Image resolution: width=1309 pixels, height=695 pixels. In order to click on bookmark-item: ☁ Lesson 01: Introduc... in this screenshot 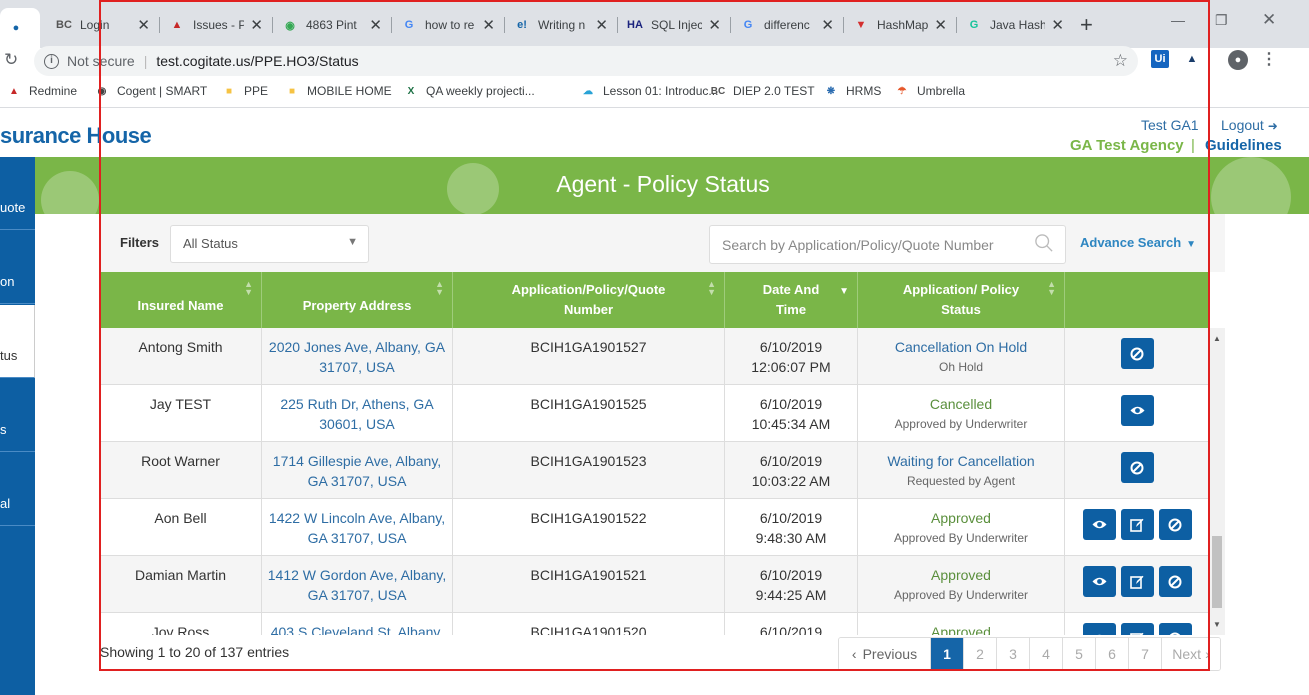, I will do `click(649, 91)`.